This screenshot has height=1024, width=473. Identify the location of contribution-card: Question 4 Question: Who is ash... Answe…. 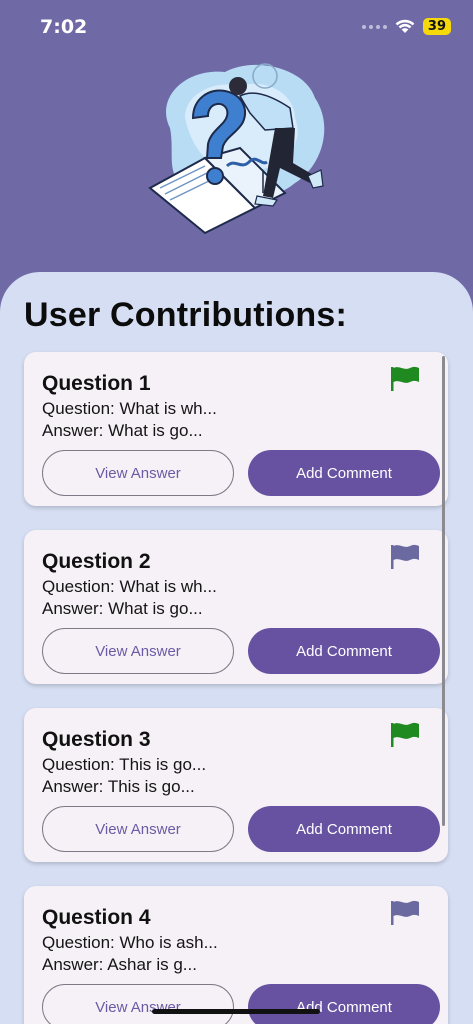
(236, 955).